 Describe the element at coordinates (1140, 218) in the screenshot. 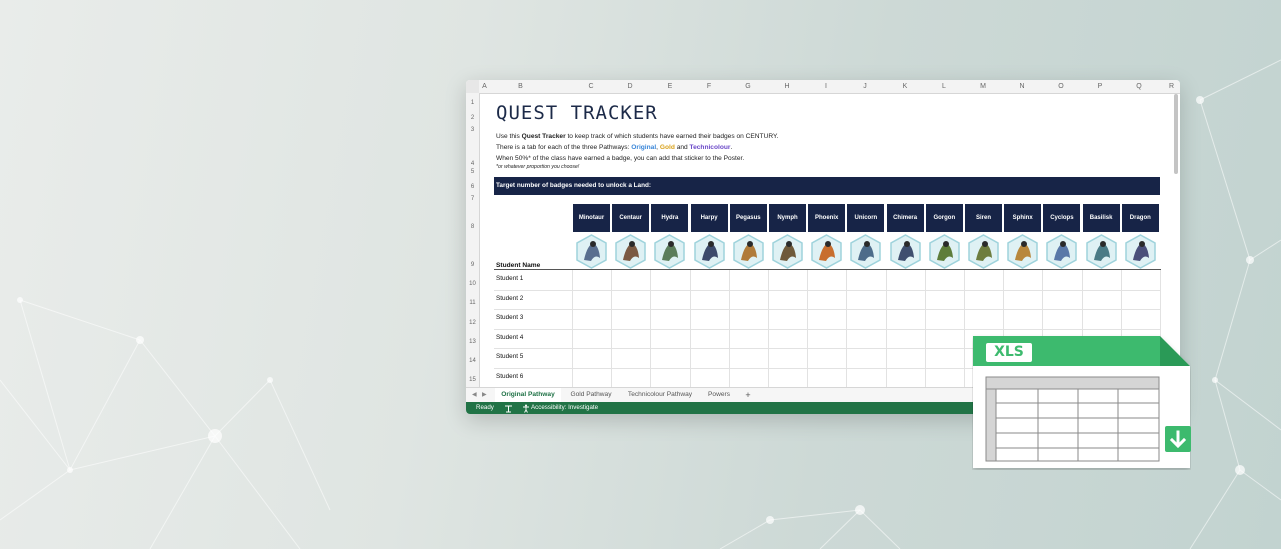

I see `creature-header-dragon: Dragon` at that location.